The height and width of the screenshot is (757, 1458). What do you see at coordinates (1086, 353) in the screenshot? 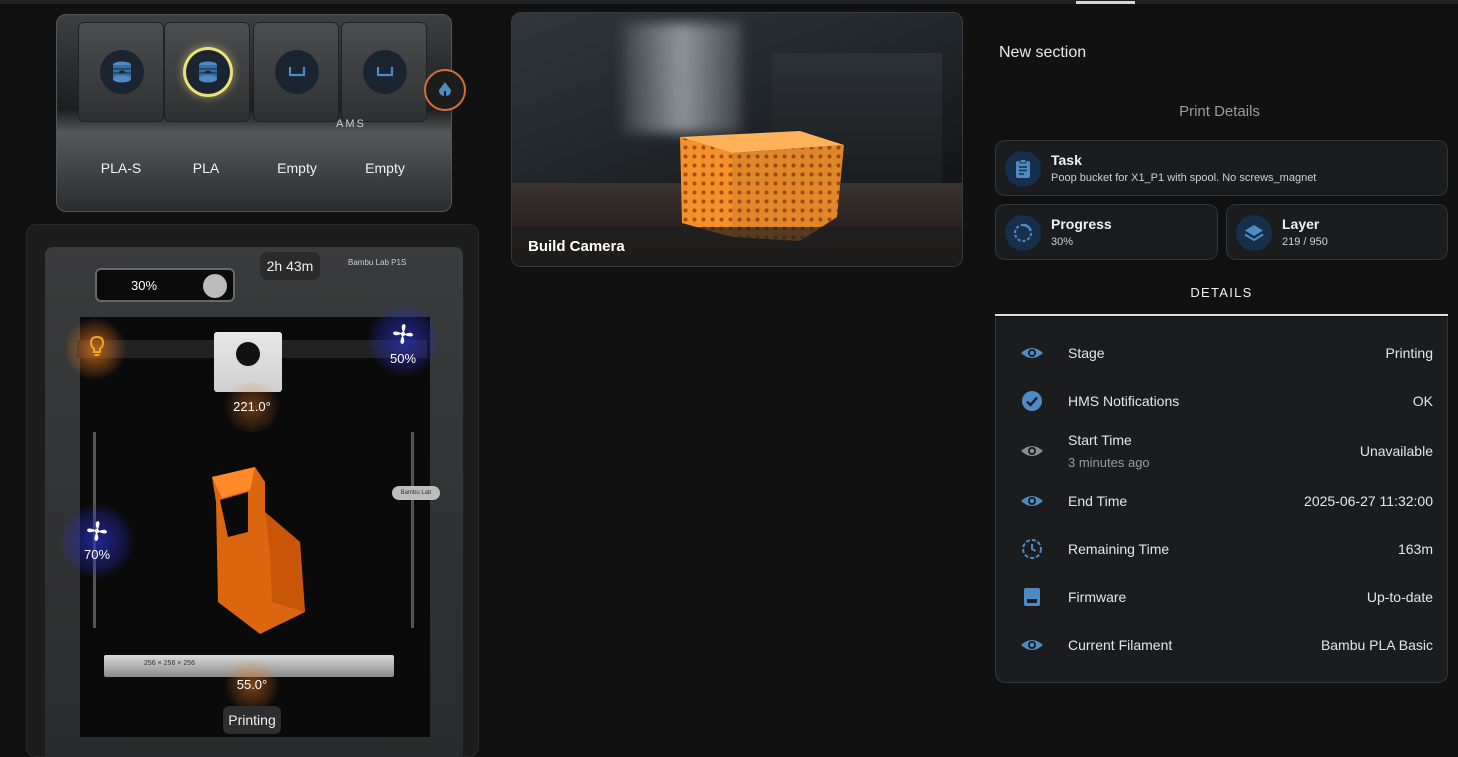
I see `detail-label: Stage` at bounding box center [1086, 353].